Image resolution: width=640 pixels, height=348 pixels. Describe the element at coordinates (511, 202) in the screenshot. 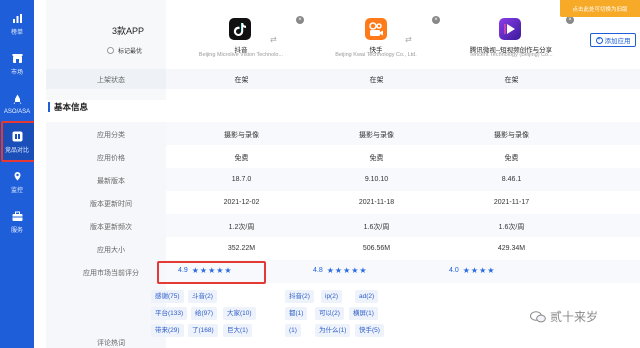

I see `cell-value: 2021-11-17` at that location.